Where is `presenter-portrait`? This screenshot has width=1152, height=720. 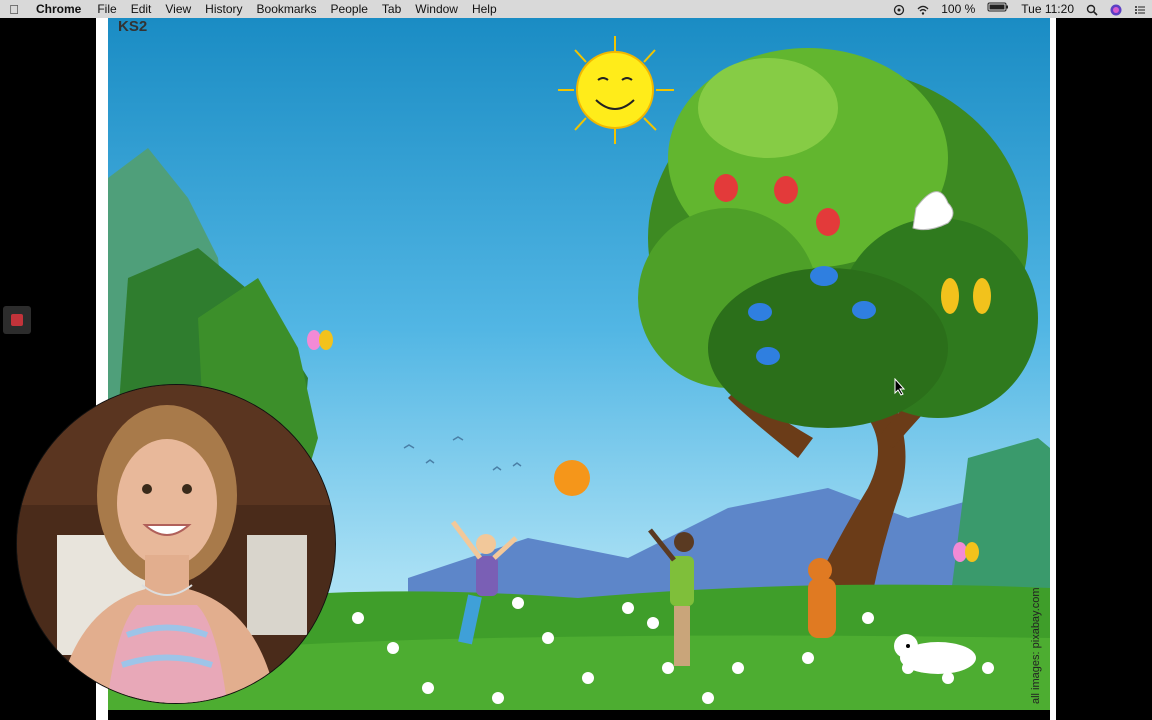
presenter-portrait is located at coordinates (176, 544).